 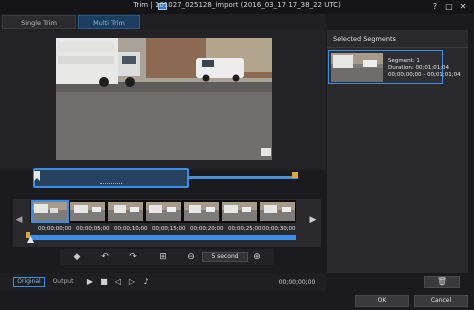 I want to click on mark-in-out-icon: ◆, so click(x=77, y=257).